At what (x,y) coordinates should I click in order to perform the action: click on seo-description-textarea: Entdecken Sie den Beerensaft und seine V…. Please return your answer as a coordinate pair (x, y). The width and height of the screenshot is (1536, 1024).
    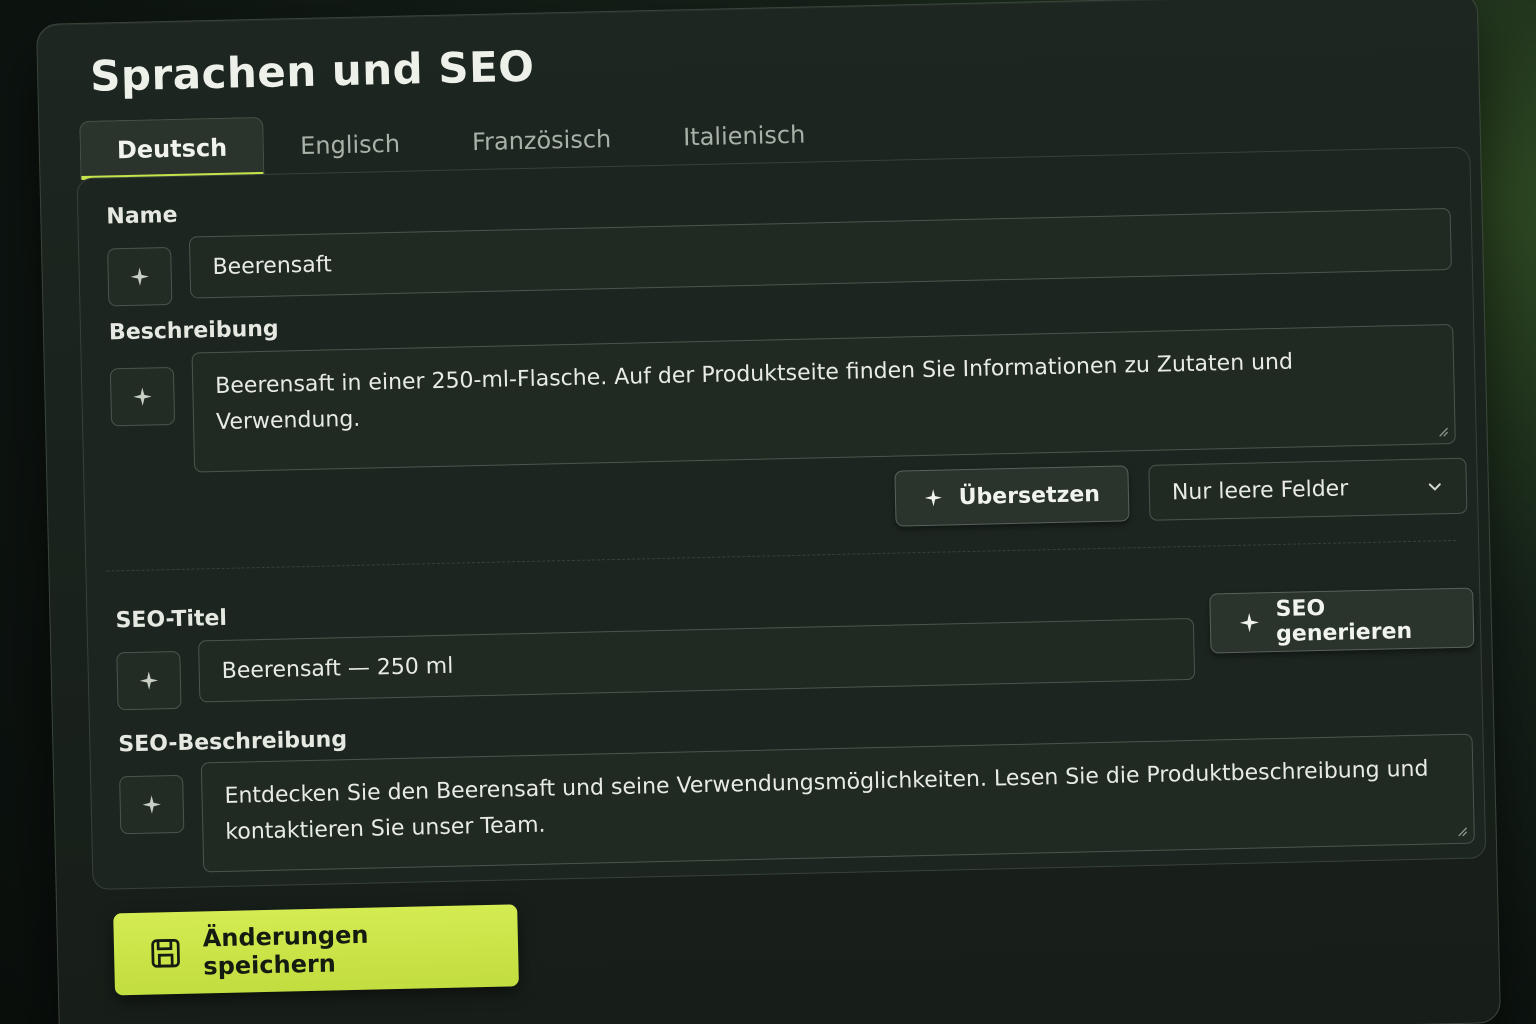
    Looking at the image, I should click on (837, 803).